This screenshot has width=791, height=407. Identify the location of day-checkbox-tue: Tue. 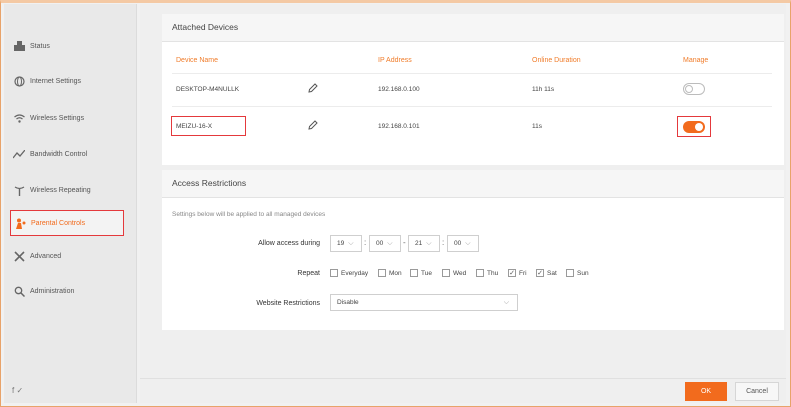
(421, 273).